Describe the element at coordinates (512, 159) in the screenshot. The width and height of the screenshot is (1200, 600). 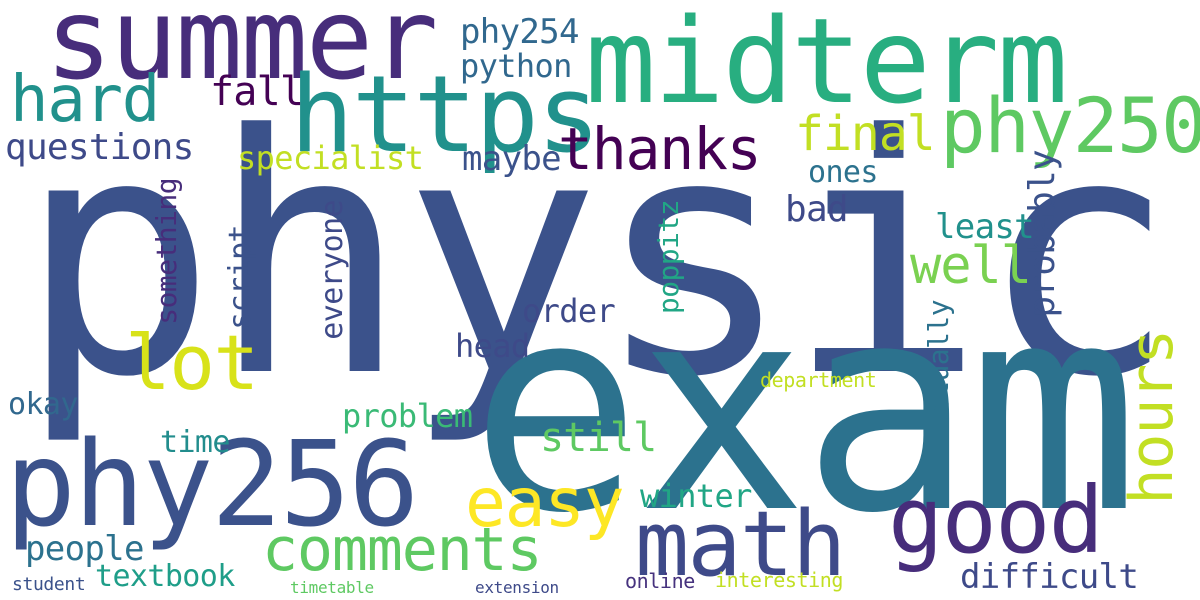
I see `cloud-word: maybe` at that location.